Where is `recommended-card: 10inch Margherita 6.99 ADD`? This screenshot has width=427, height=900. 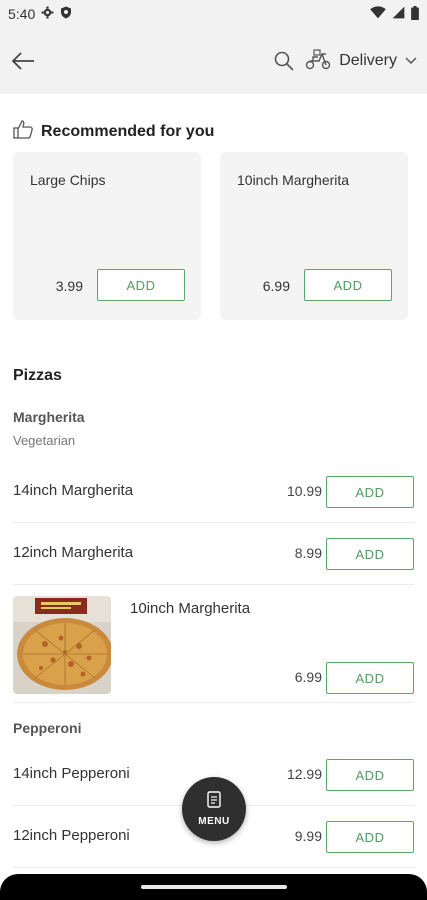
recommended-card: 10inch Margherita 6.99 ADD is located at coordinates (314, 236).